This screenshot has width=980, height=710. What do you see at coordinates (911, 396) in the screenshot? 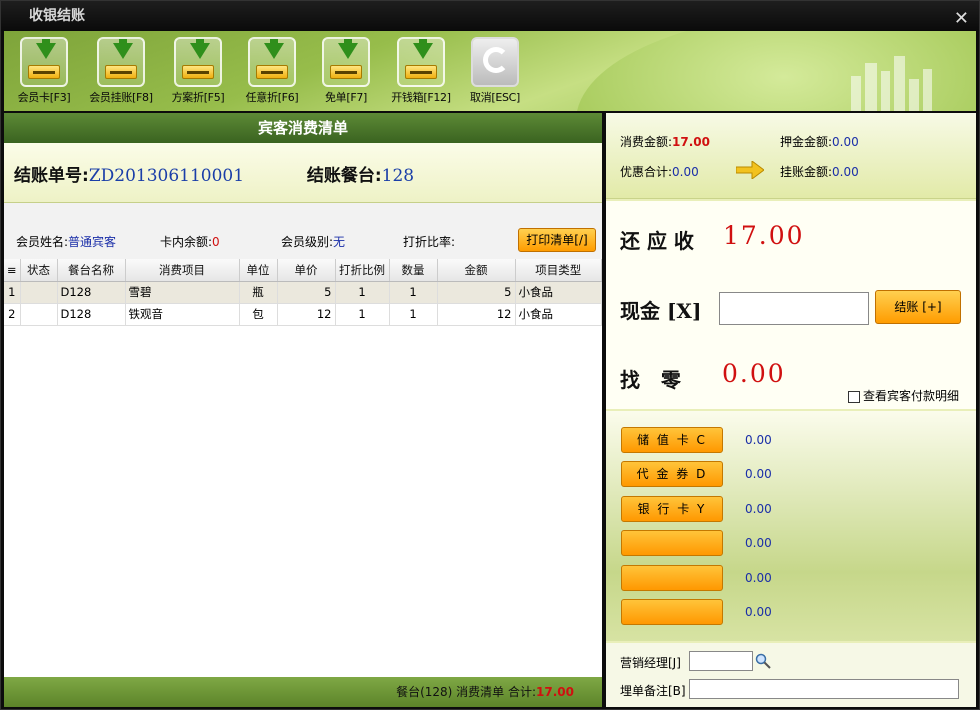
I see `view-payment-detail-label: 查看宾客付款明细` at bounding box center [911, 396].